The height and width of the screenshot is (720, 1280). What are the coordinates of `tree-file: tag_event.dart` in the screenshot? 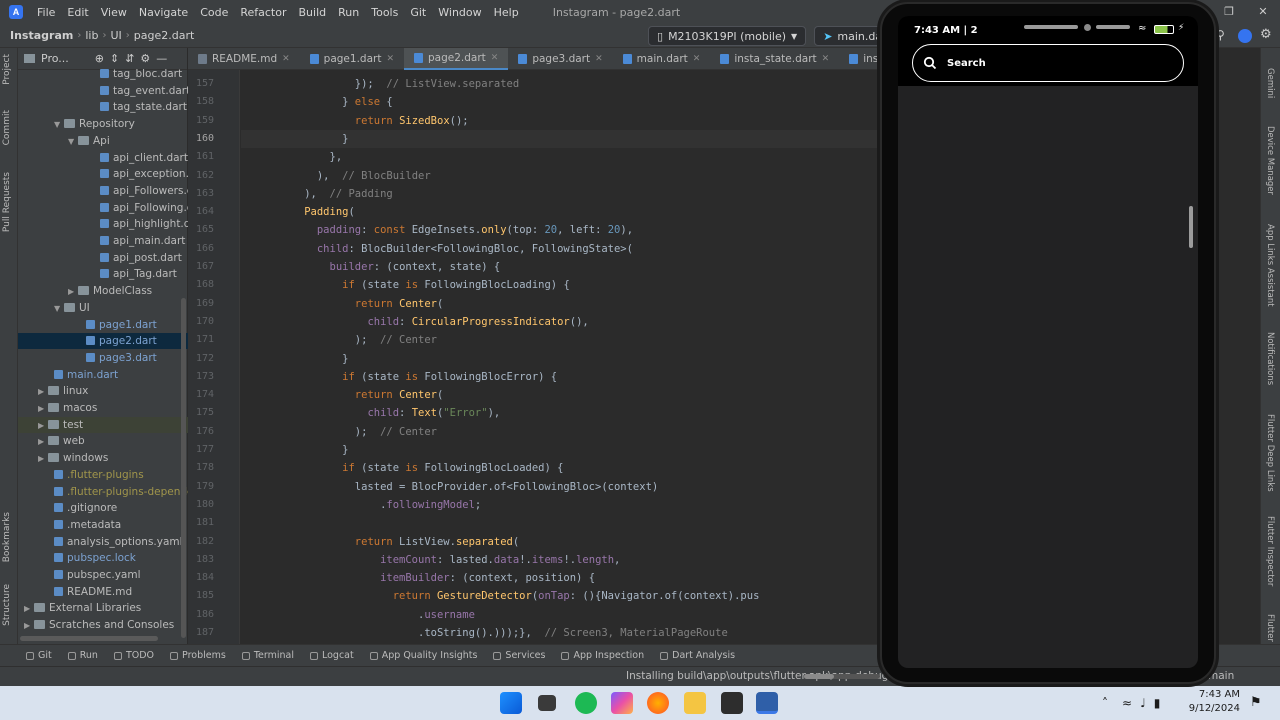 It's located at (103, 91).